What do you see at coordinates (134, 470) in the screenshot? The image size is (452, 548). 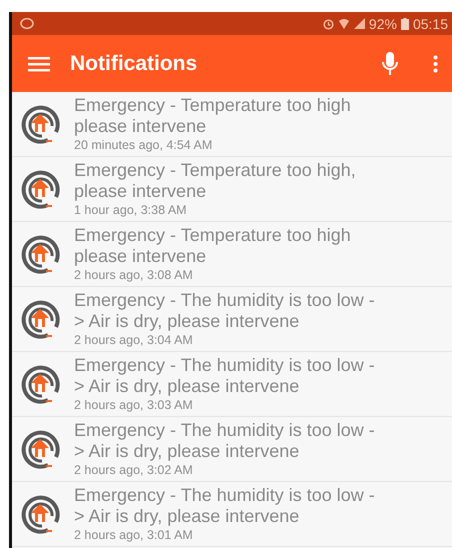 I see `notification-time: 2 hours ago, 3:02 AM` at bounding box center [134, 470].